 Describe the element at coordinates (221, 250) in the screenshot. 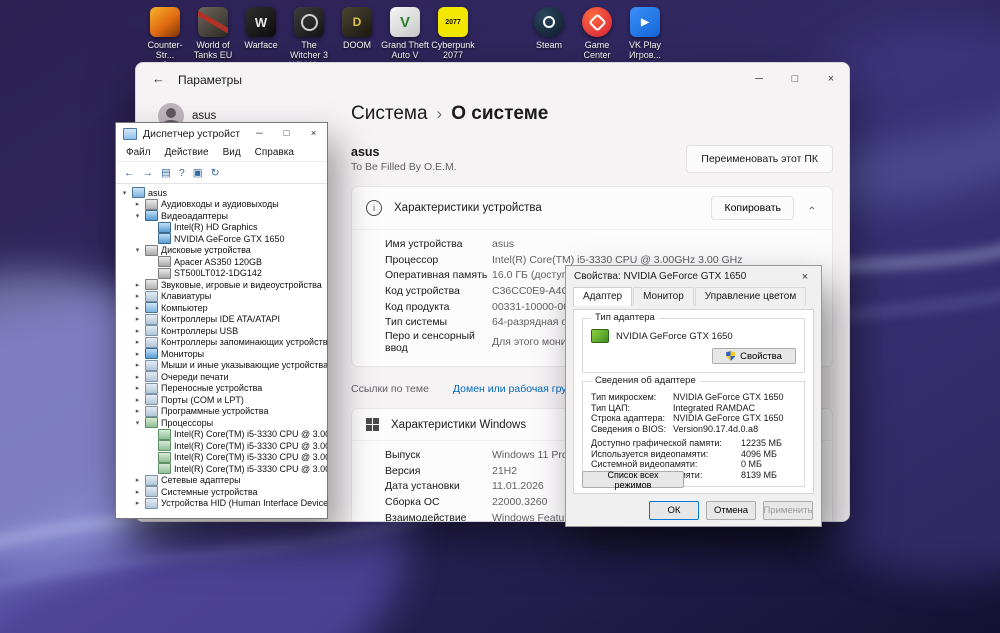

I see `tree-item: ▾ Дисковые устройства` at that location.